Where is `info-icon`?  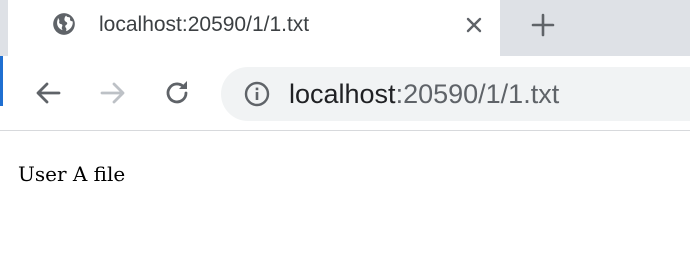
info-icon is located at coordinates (257, 94).